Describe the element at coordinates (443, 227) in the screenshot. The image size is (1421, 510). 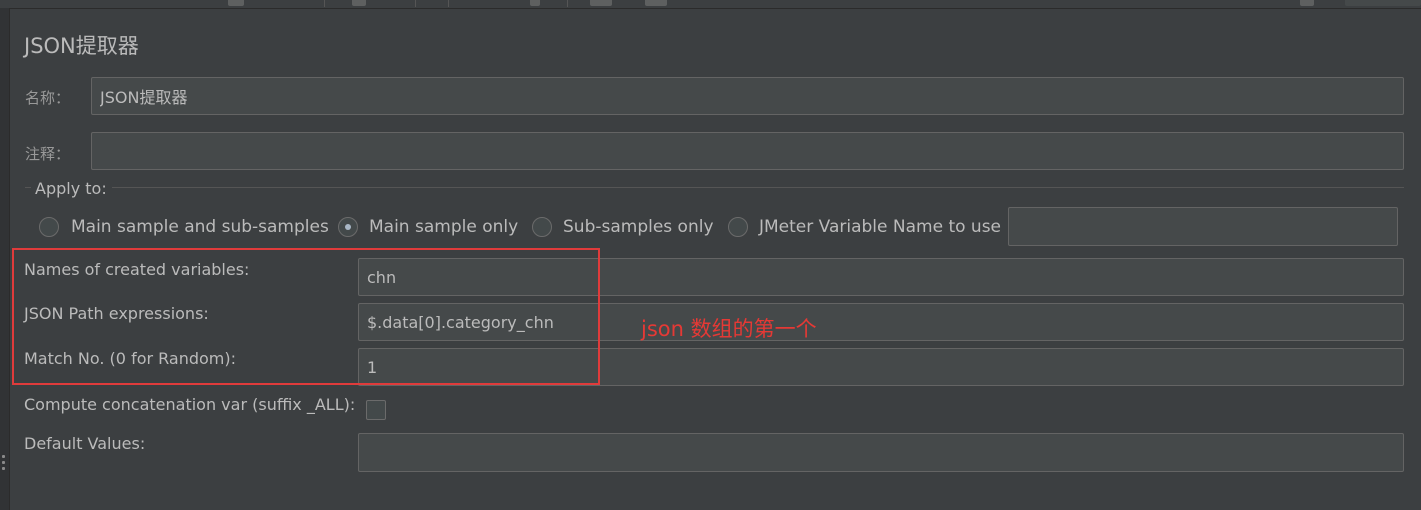
I see `radio-main-only-label: Main sample only` at that location.